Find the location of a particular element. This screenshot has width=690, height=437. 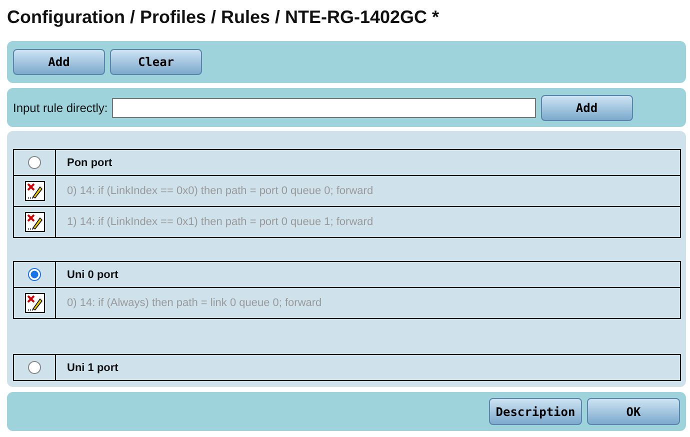

port-name: Uni 1 port is located at coordinates (368, 367).